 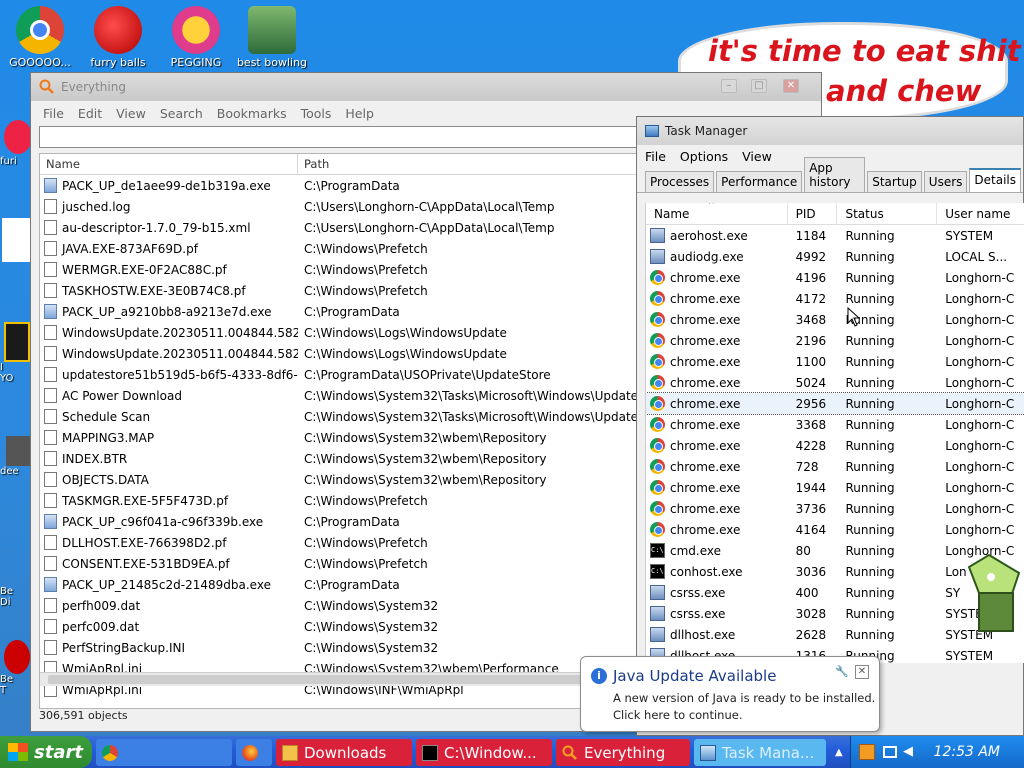 I want to click on notification-link: Click here to continue., so click(x=744, y=715).